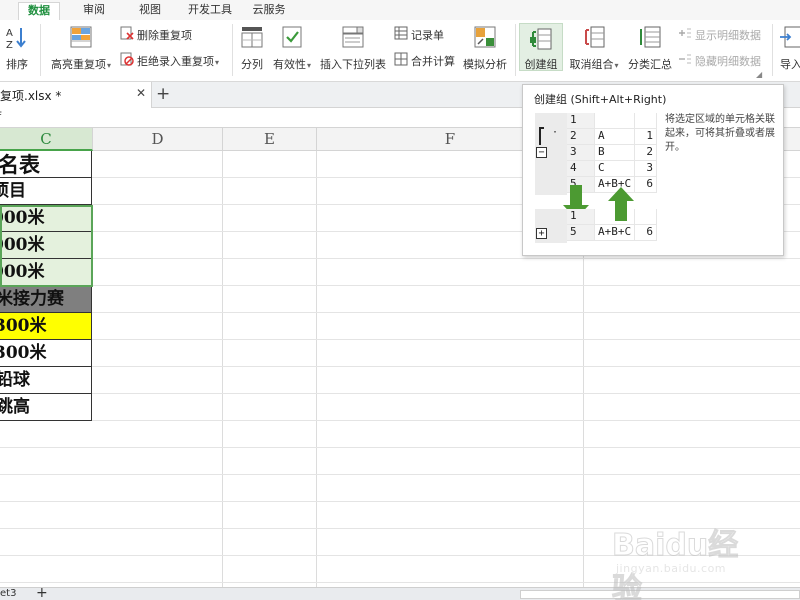  What do you see at coordinates (46, 272) in the screenshot?
I see `cell-c5: 000米` at bounding box center [46, 272].